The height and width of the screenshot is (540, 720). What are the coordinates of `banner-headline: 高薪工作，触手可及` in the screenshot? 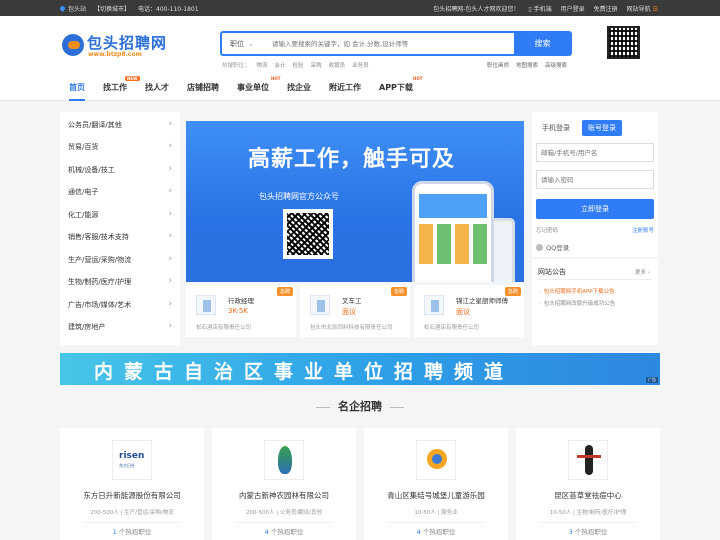 It's located at (352, 159).